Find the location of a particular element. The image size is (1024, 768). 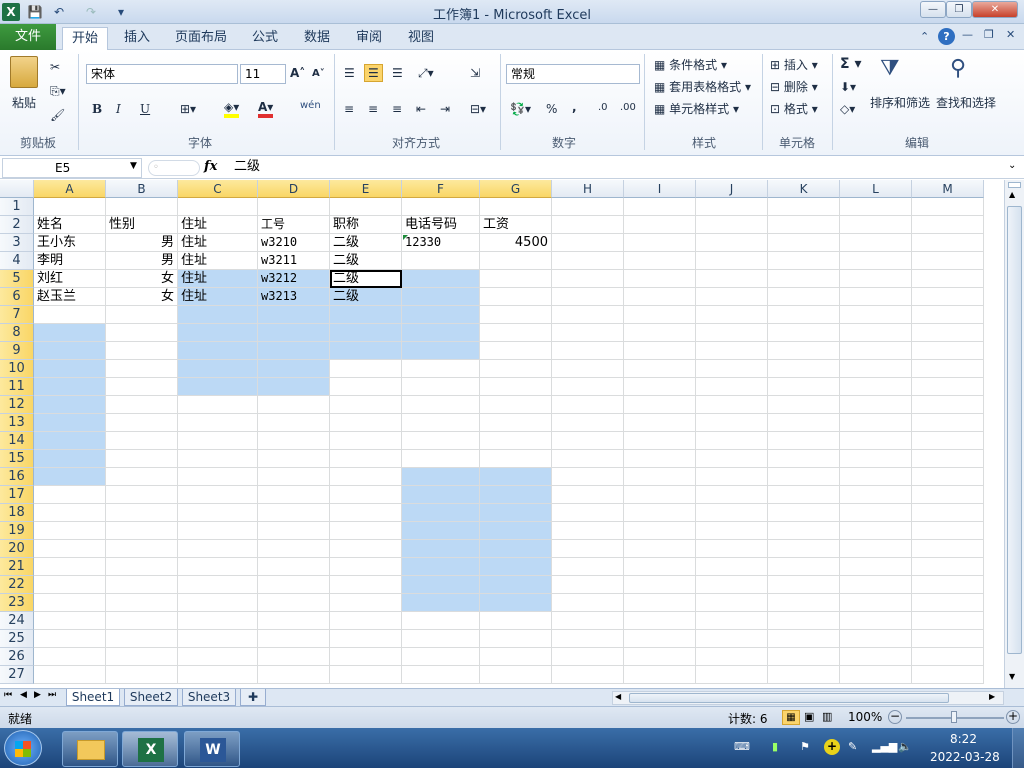

close-button: ✕ is located at coordinates (995, 9).